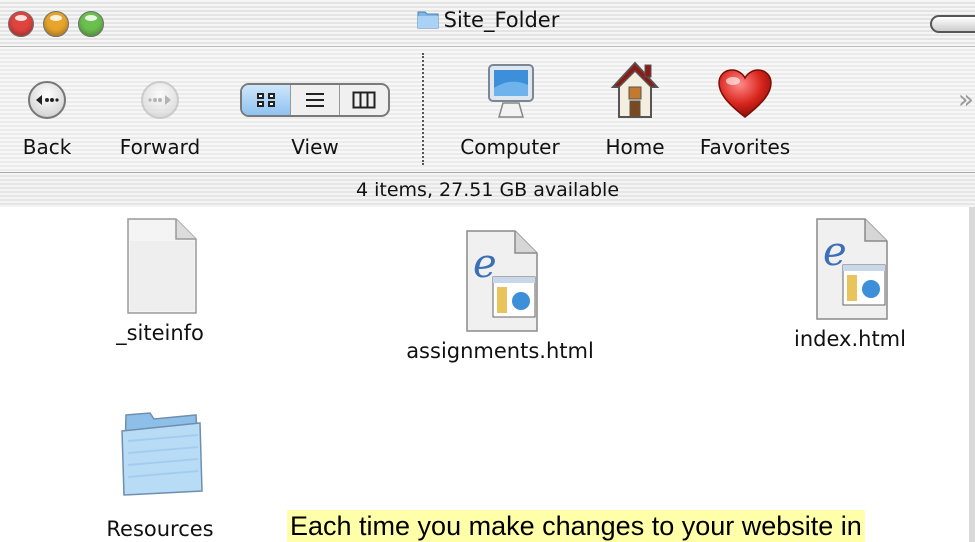 Image resolution: width=975 pixels, height=542 pixels. I want to click on forward-arrow-icon, so click(160, 100).